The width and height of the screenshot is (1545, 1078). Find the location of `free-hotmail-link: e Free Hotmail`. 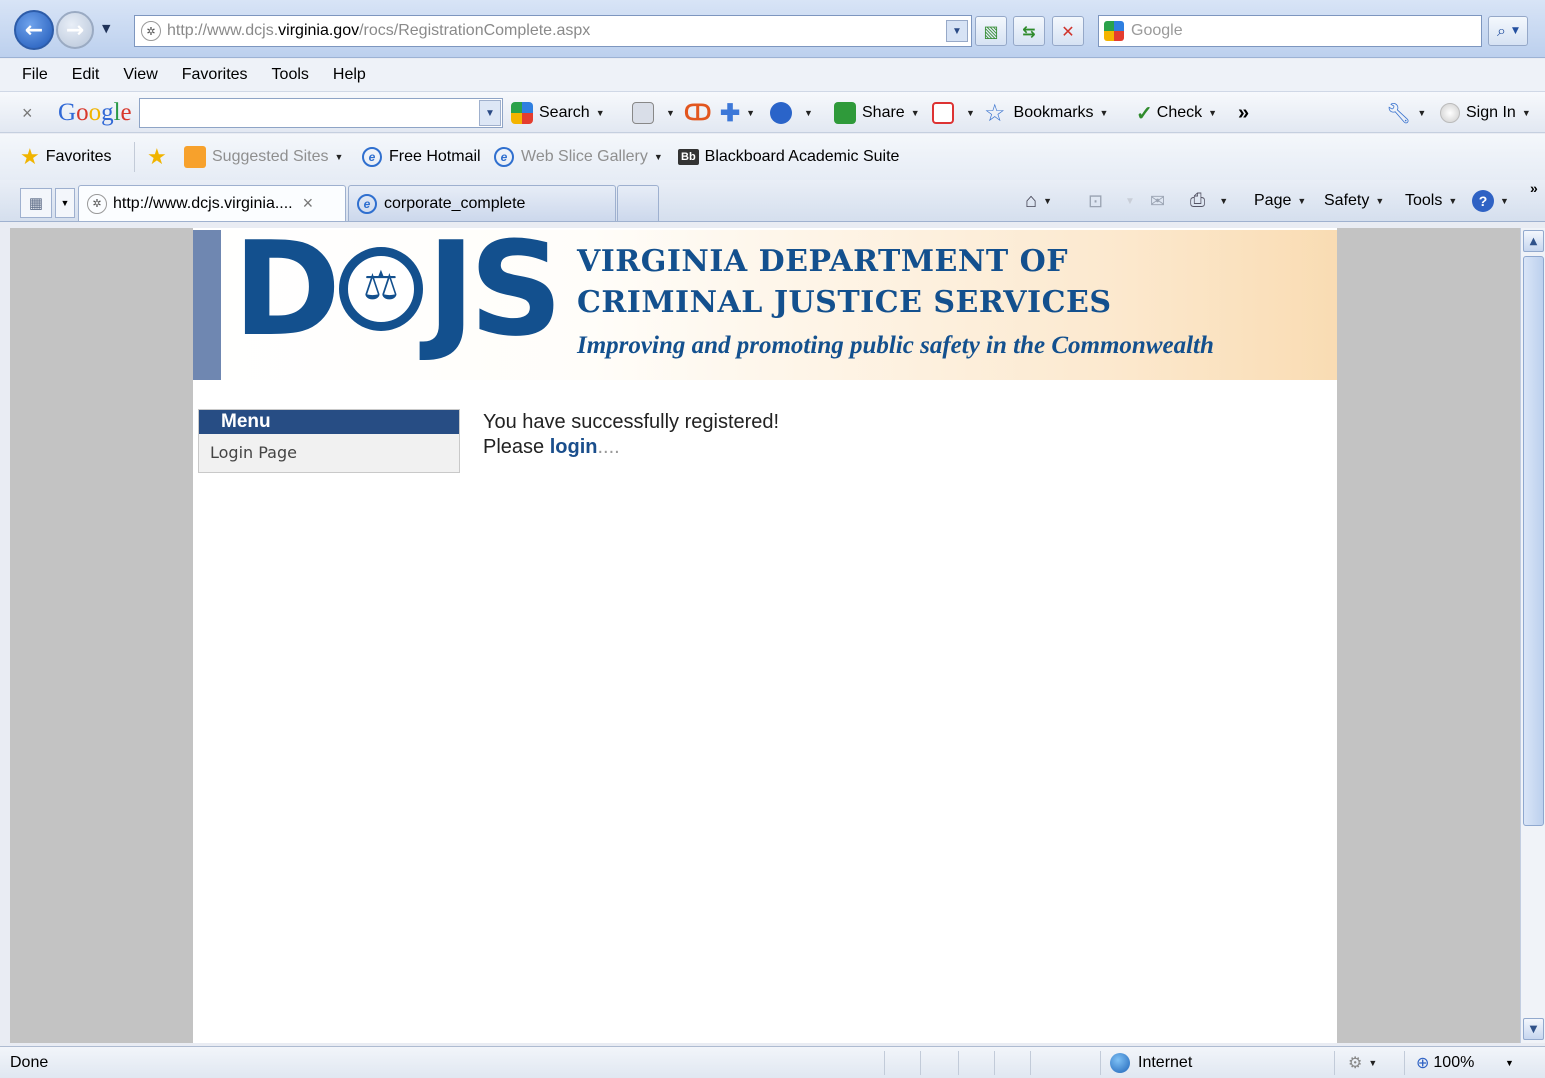

free-hotmail-link: e Free Hotmail is located at coordinates (421, 157).